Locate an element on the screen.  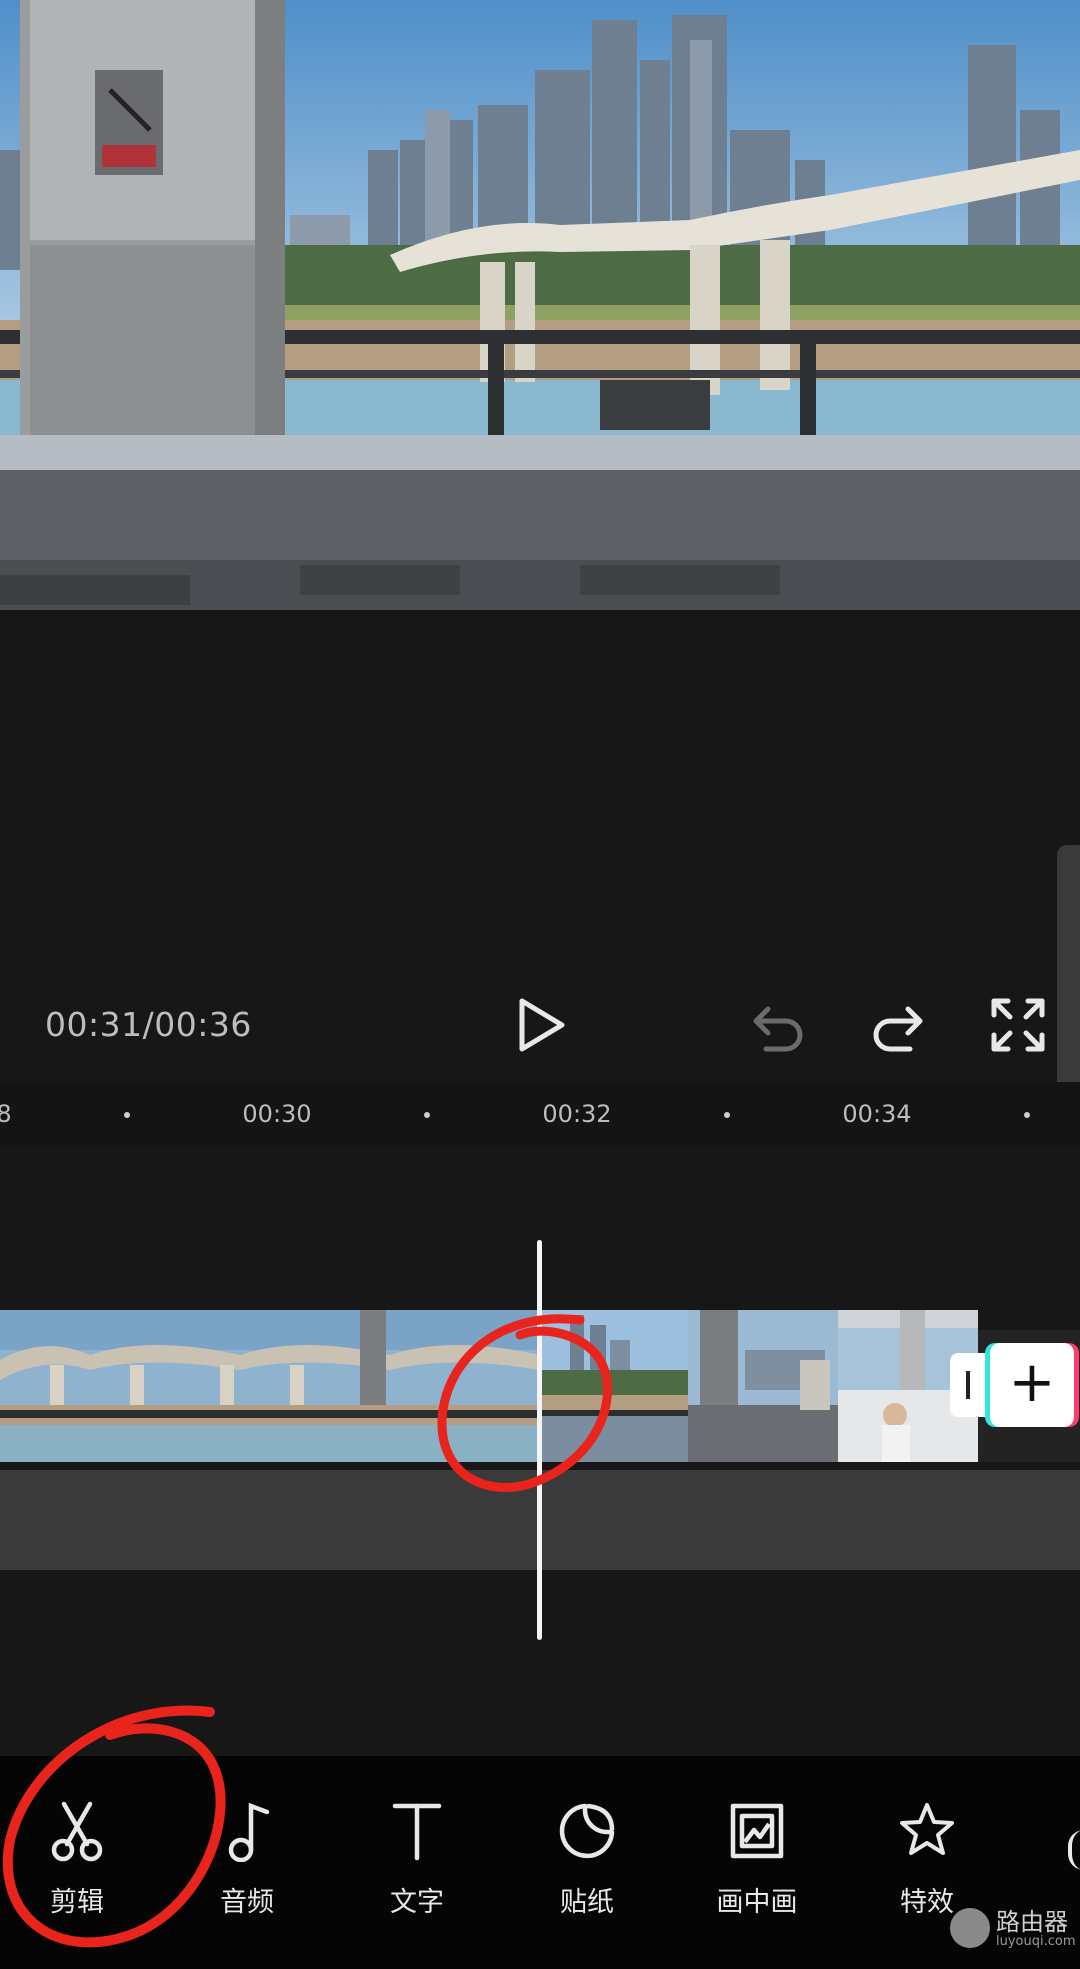
watermark: 路由器 luyouqi.com is located at coordinates (1015, 1930).